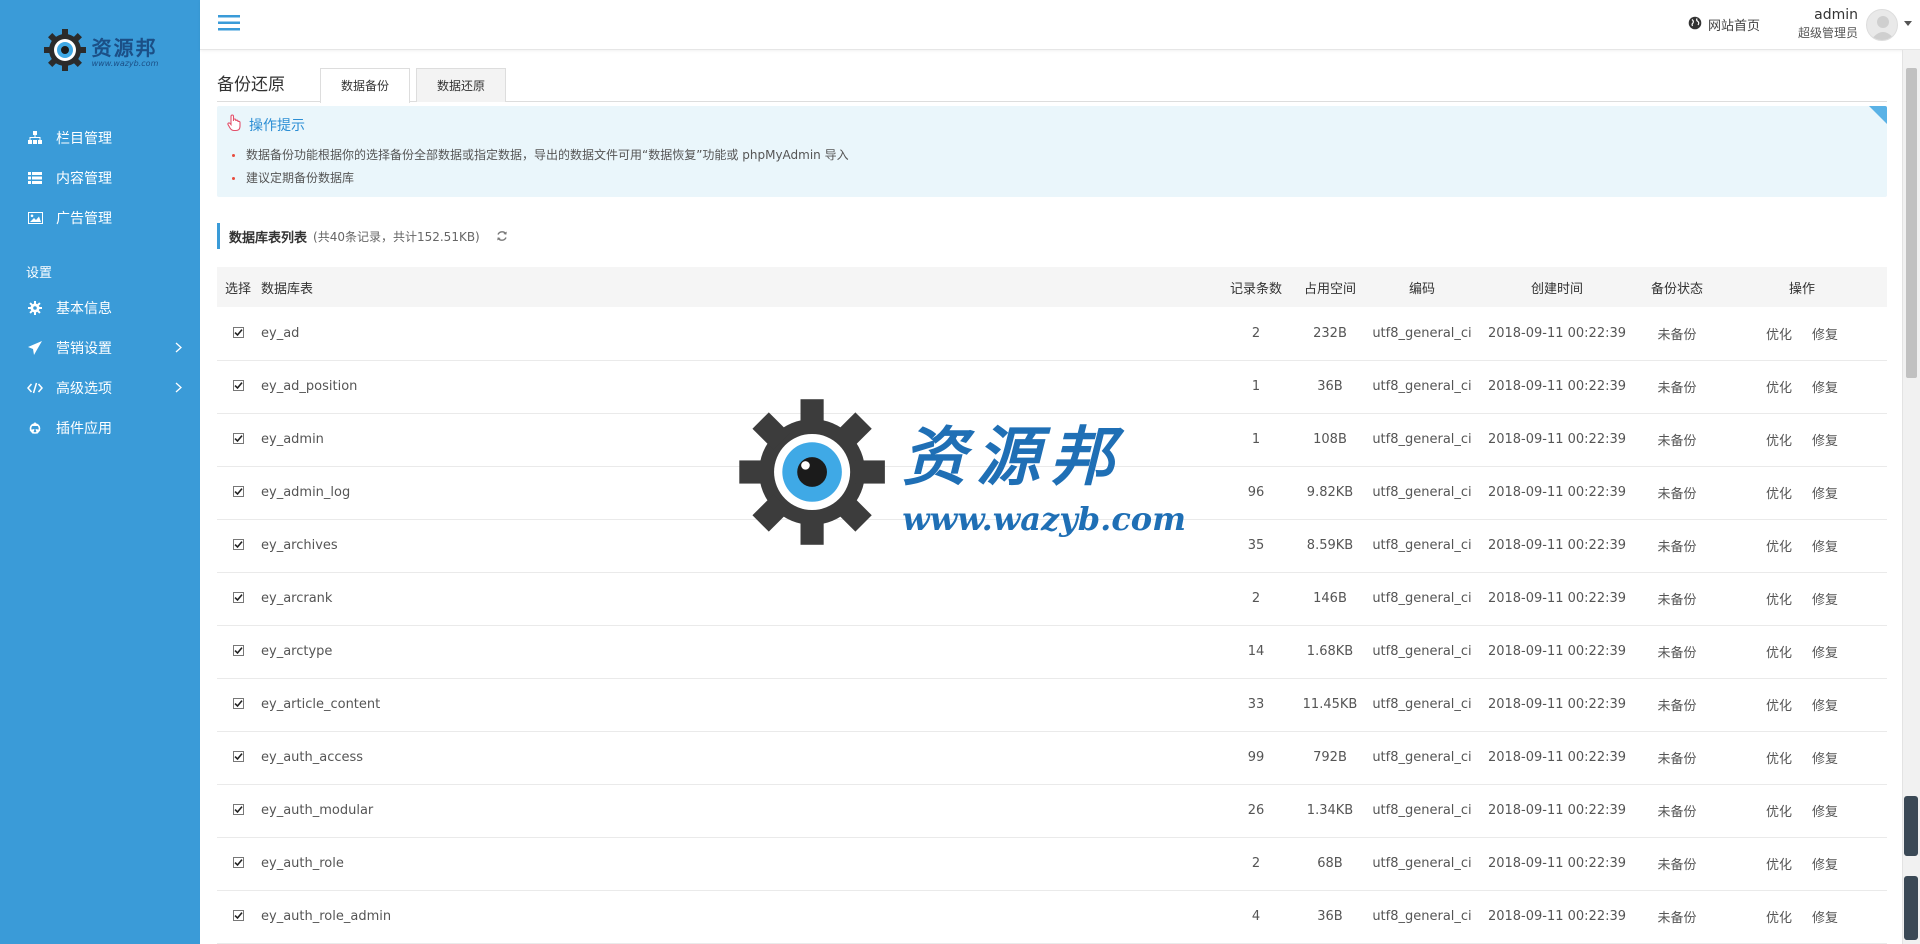 The width and height of the screenshot is (1920, 944). Describe the element at coordinates (461, 85) in the screenshot. I see `tab-data-restore: 数据还原` at that location.